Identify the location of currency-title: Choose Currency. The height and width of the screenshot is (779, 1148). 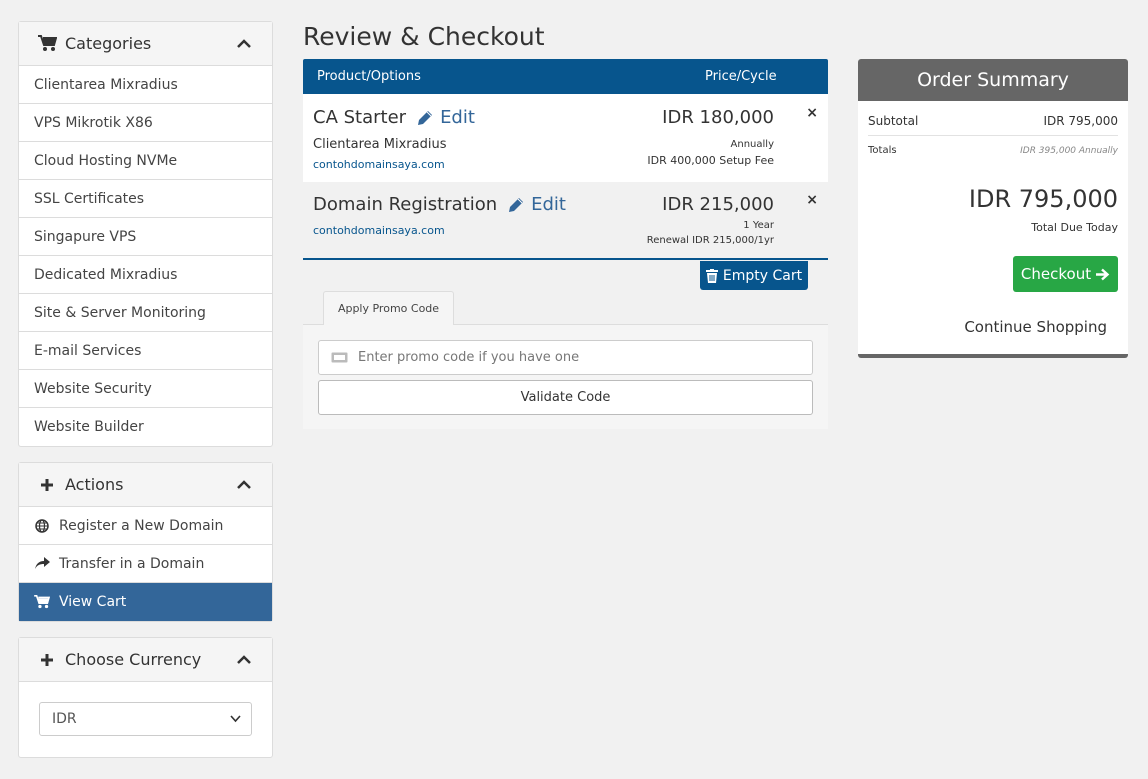
(133, 659).